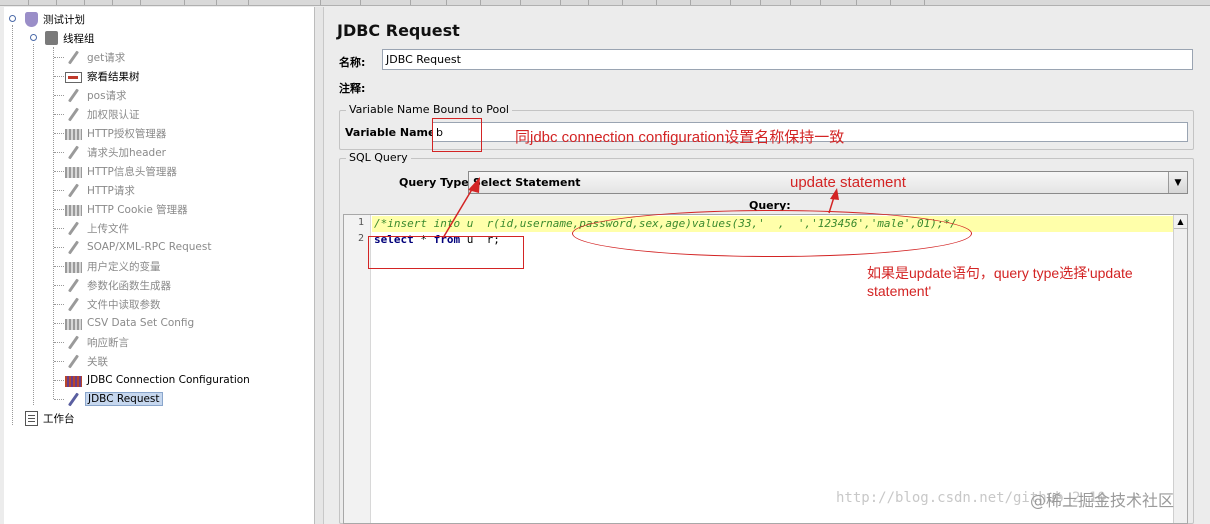 The width and height of the screenshot is (1210, 524). Describe the element at coordinates (640, 208) in the screenshot. I see `annotation-arrows` at that location.